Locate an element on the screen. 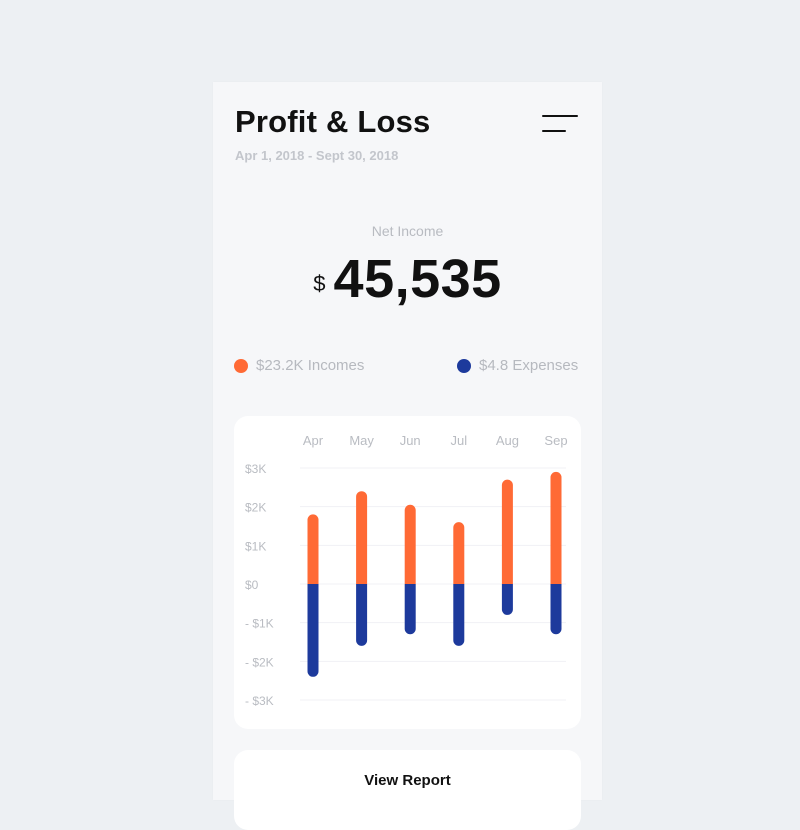 The height and width of the screenshot is (830, 800). legend-expenses: $4.8 Expenses is located at coordinates (517, 365).